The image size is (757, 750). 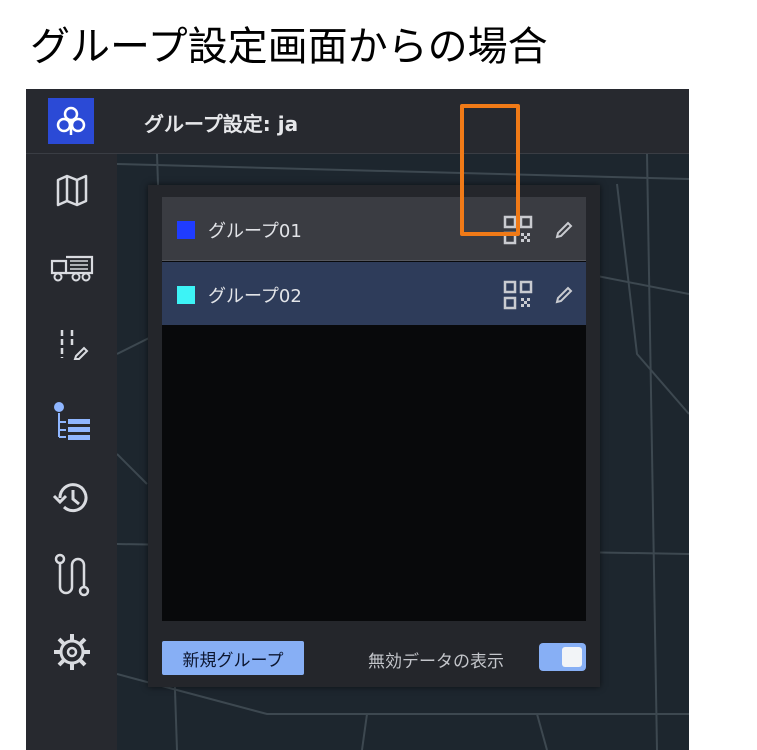 I want to click on group-name: グループ02, so click(x=255, y=296).